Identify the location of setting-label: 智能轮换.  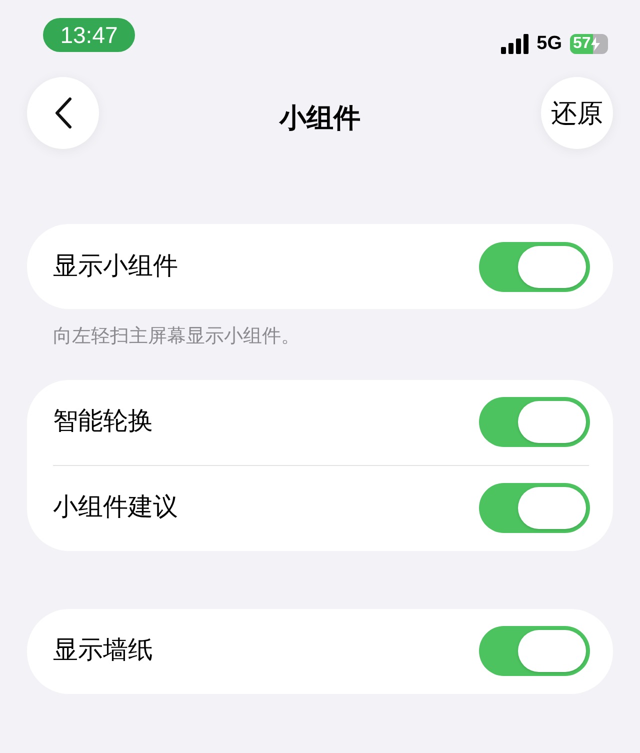
(103, 422).